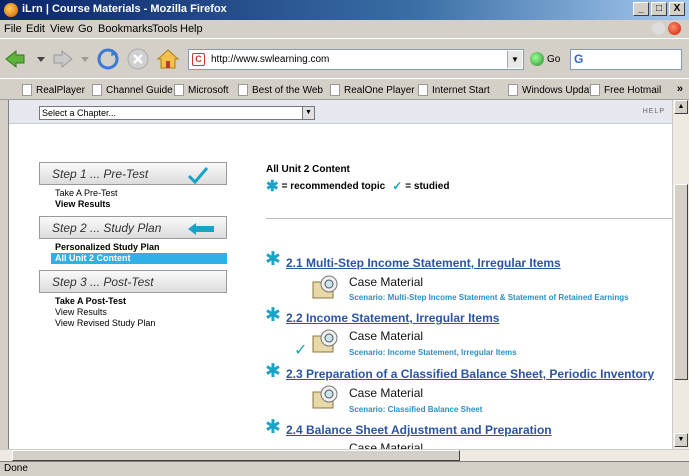 The height and width of the screenshot is (476, 689). What do you see at coordinates (633, 90) in the screenshot?
I see `bookmark-label: Free Hotmail` at bounding box center [633, 90].